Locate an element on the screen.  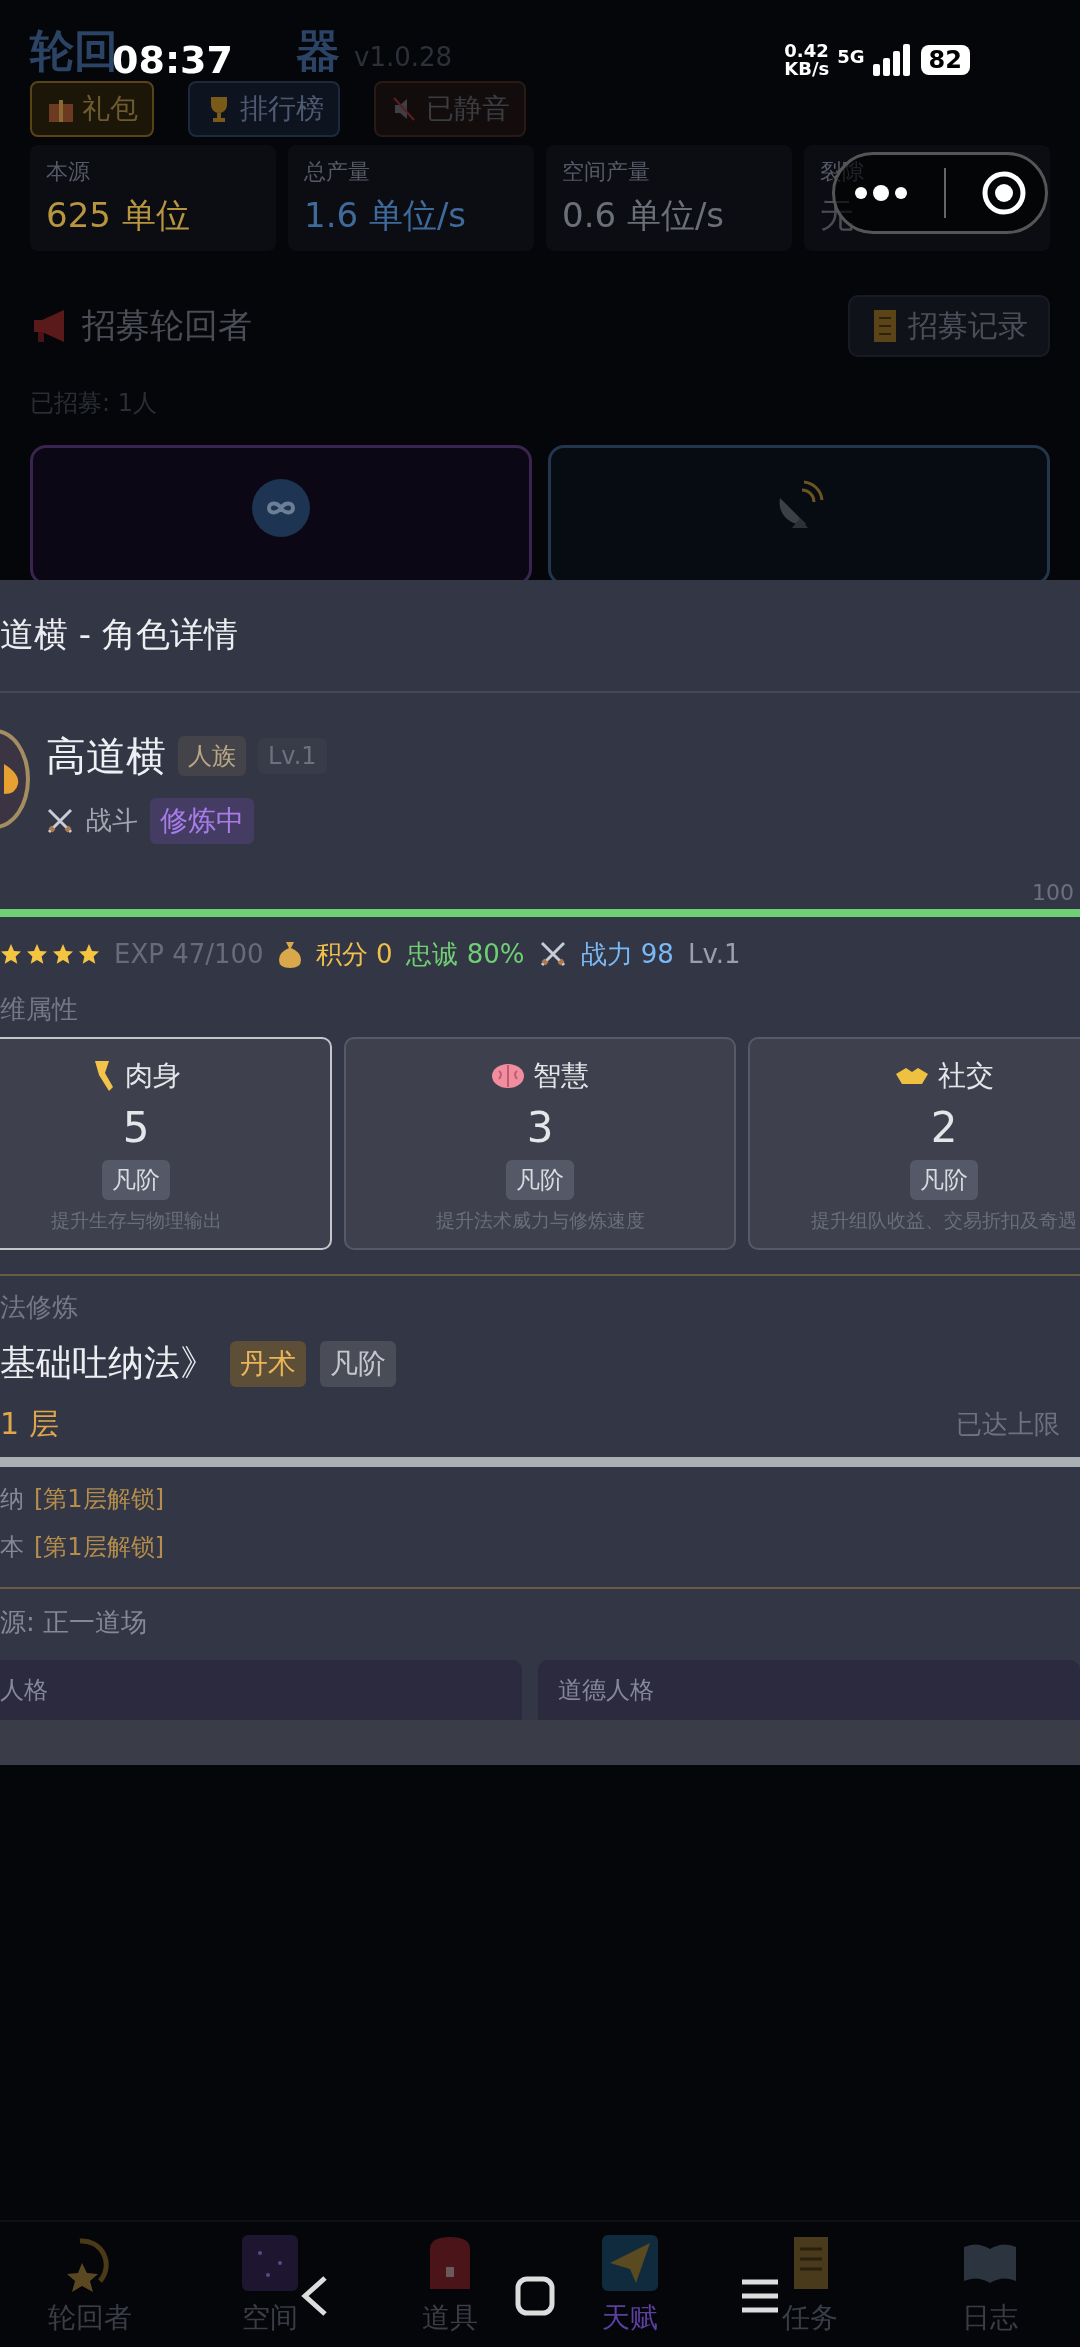
status-tag: 修炼中 is located at coordinates (202, 820).